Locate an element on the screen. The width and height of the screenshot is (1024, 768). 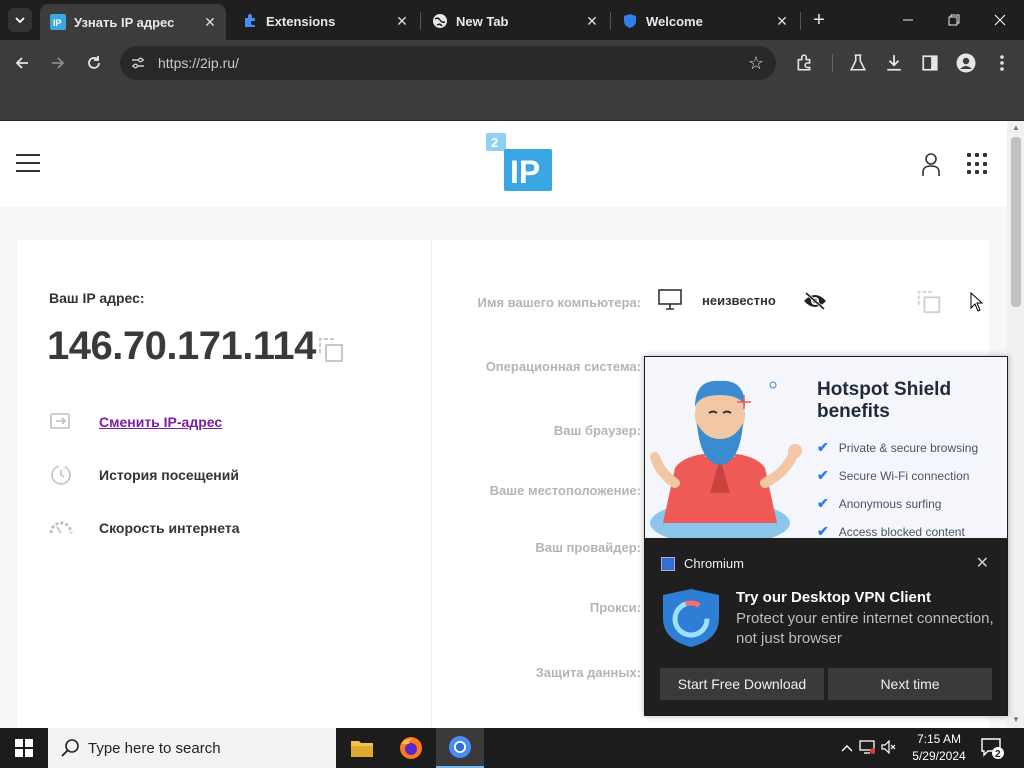
scroll-down-arrow-icon: ▼ is located at coordinates (1016, 720).